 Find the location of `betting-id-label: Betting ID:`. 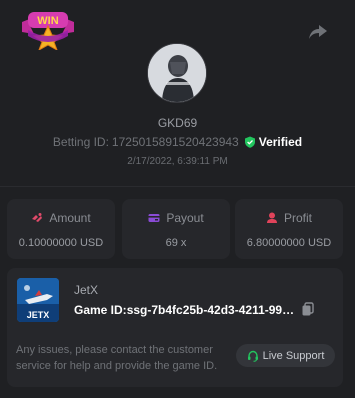

betting-id-label: Betting ID: is located at coordinates (80, 142).